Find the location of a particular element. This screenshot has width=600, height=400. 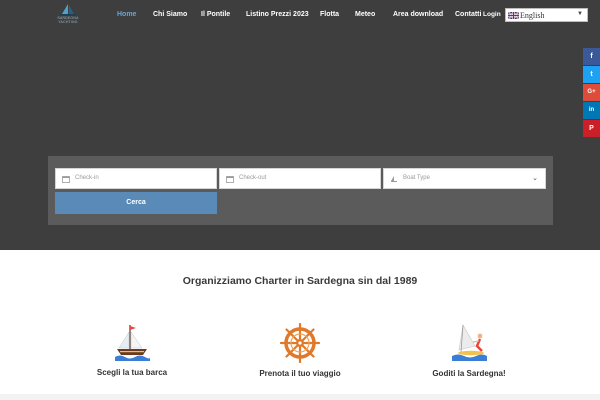

twitter-icon: t is located at coordinates (591, 74).